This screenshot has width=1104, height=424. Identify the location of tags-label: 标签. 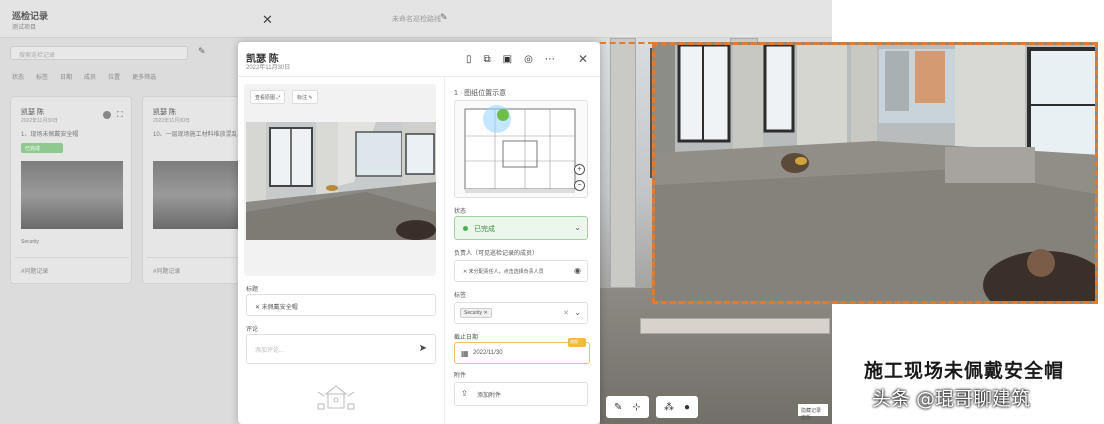
(460, 296).